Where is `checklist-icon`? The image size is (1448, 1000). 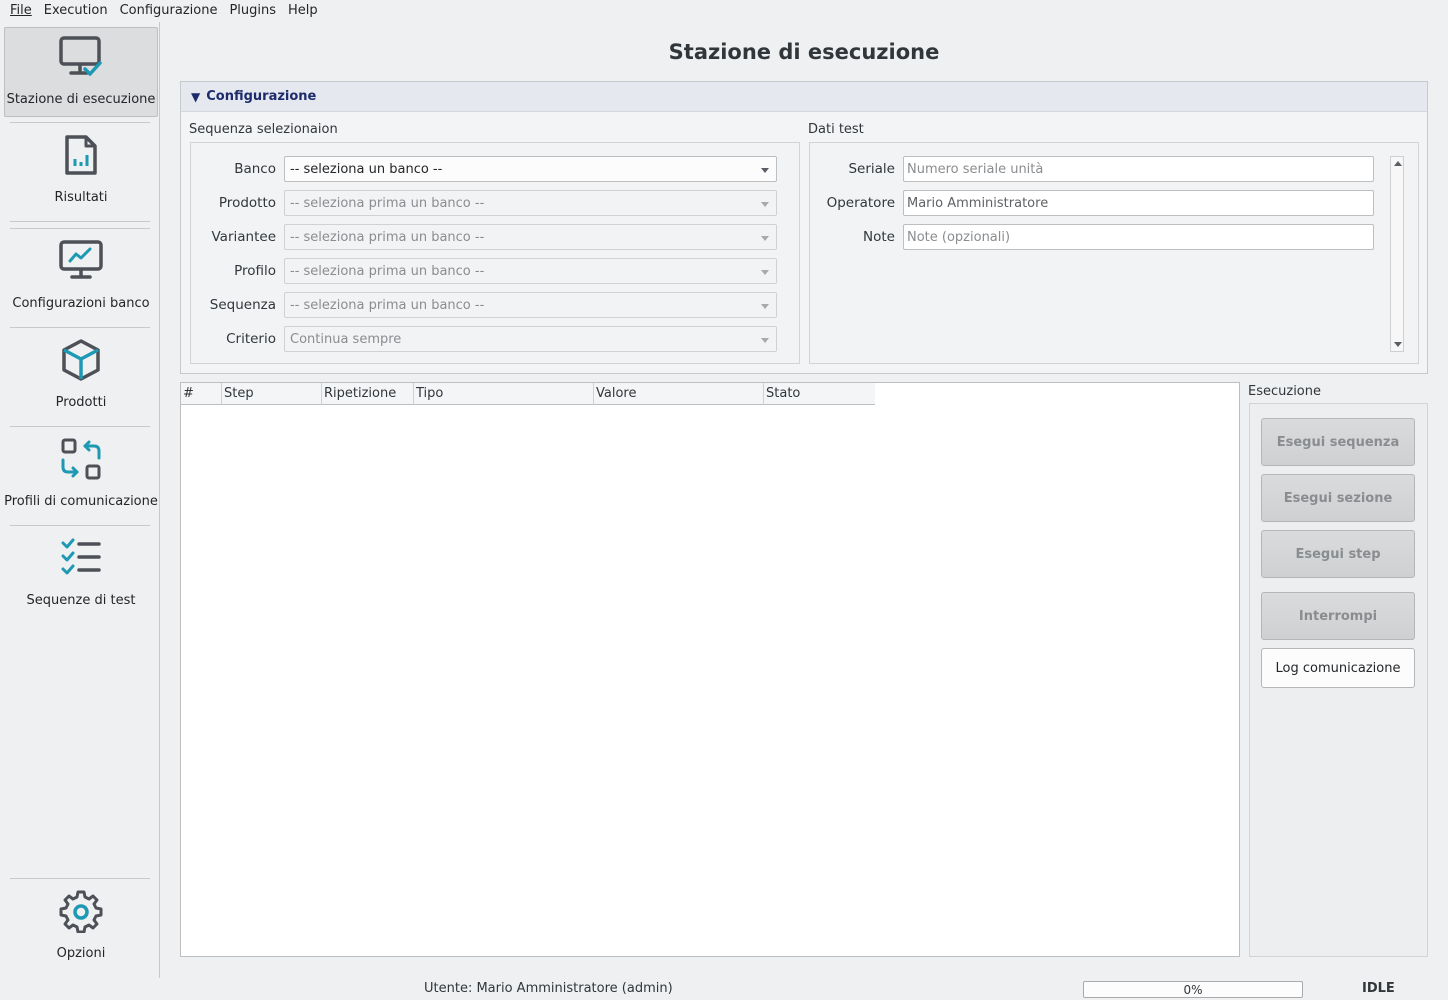 checklist-icon is located at coordinates (81, 558).